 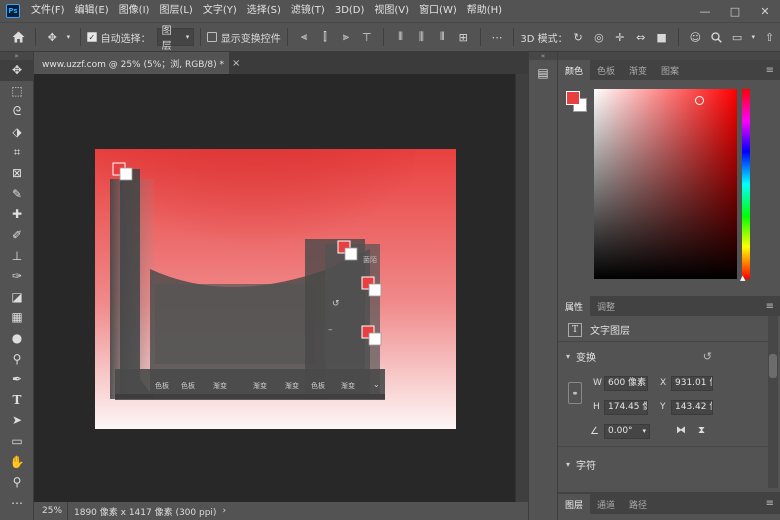 I want to click on marquee-tool-icon: ⬚, so click(x=17, y=91).